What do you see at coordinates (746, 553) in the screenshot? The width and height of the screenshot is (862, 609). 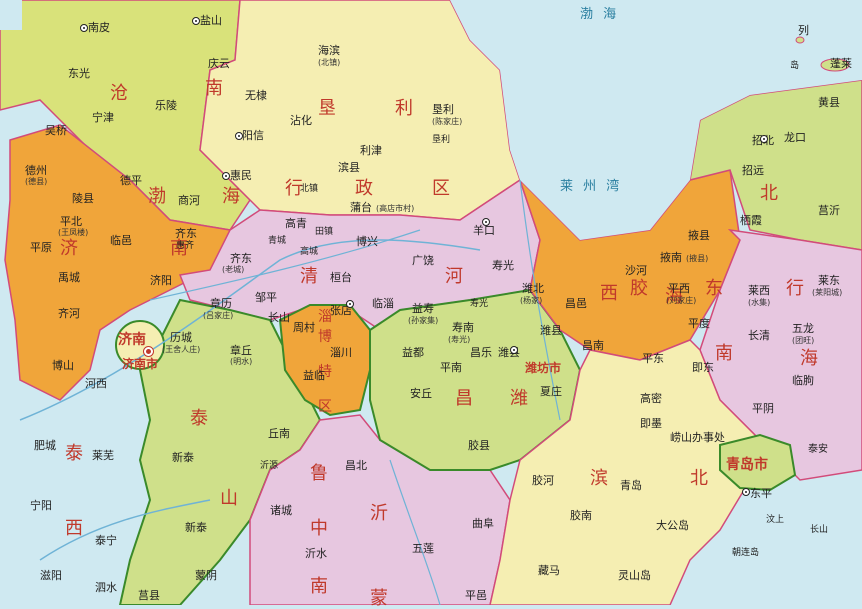 I see `place-lingshandao: 朝连岛` at bounding box center [746, 553].